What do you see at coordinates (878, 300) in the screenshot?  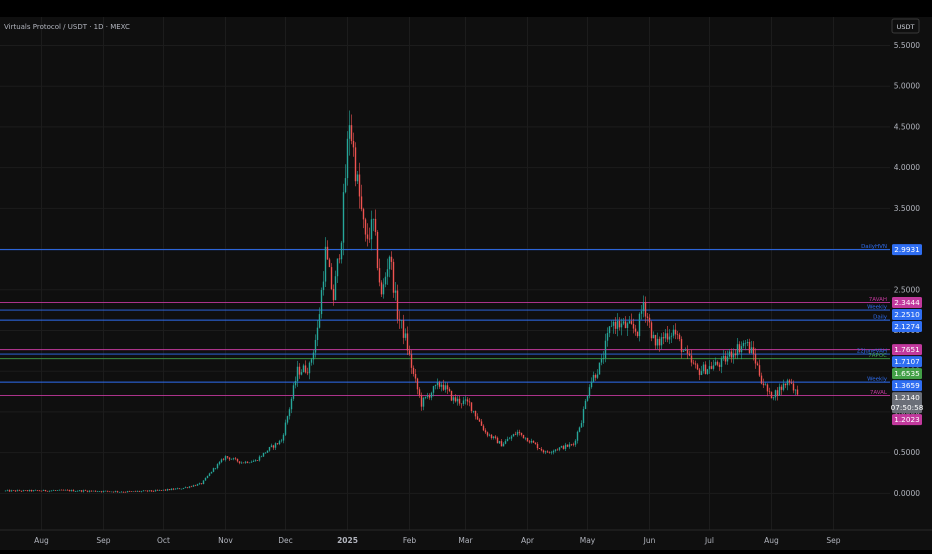 I see `price-level-label: 7AVAH` at bounding box center [878, 300].